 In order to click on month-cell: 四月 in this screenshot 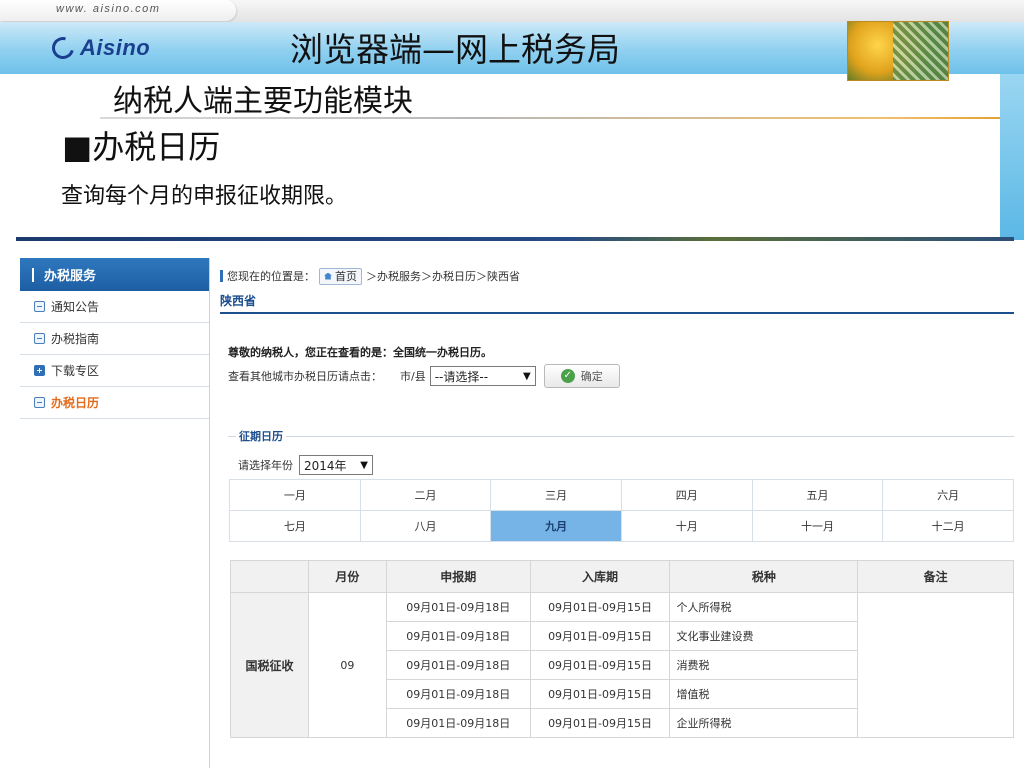, I will do `click(686, 495)`.